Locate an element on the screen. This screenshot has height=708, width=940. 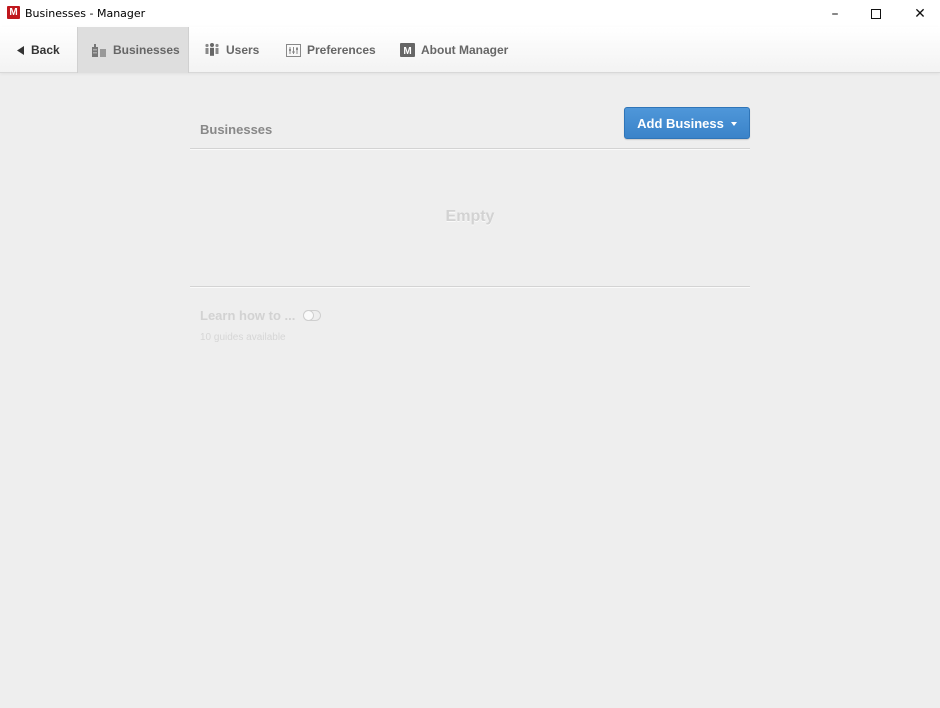
add-business-button: Add Business is located at coordinates (687, 123).